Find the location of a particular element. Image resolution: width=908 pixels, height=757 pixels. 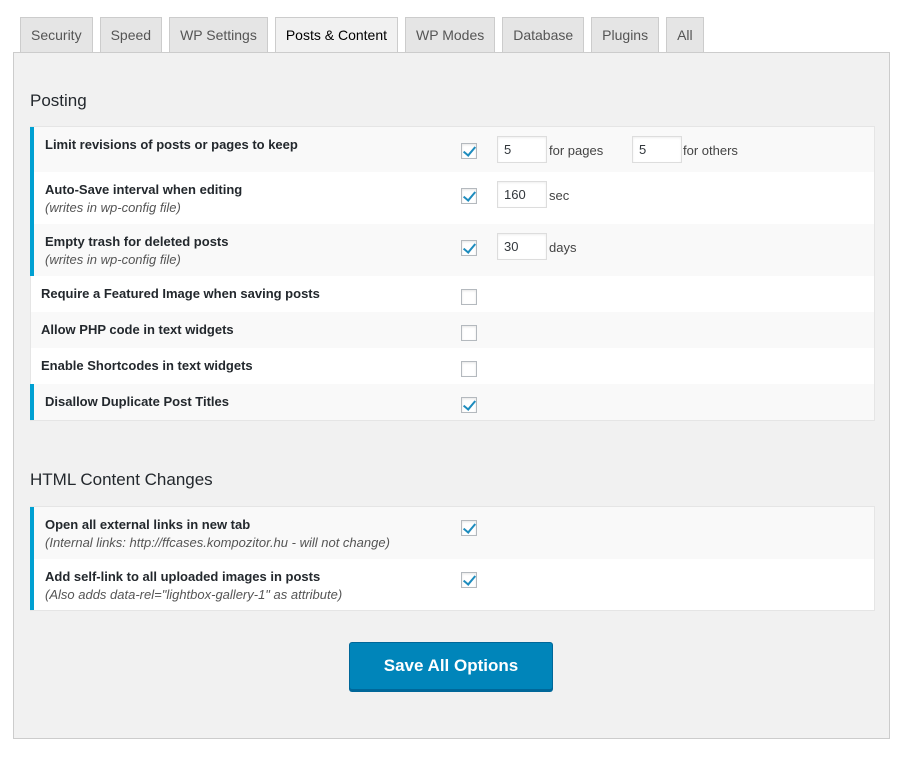

tab-posts-content: Posts & Content is located at coordinates (336, 35).